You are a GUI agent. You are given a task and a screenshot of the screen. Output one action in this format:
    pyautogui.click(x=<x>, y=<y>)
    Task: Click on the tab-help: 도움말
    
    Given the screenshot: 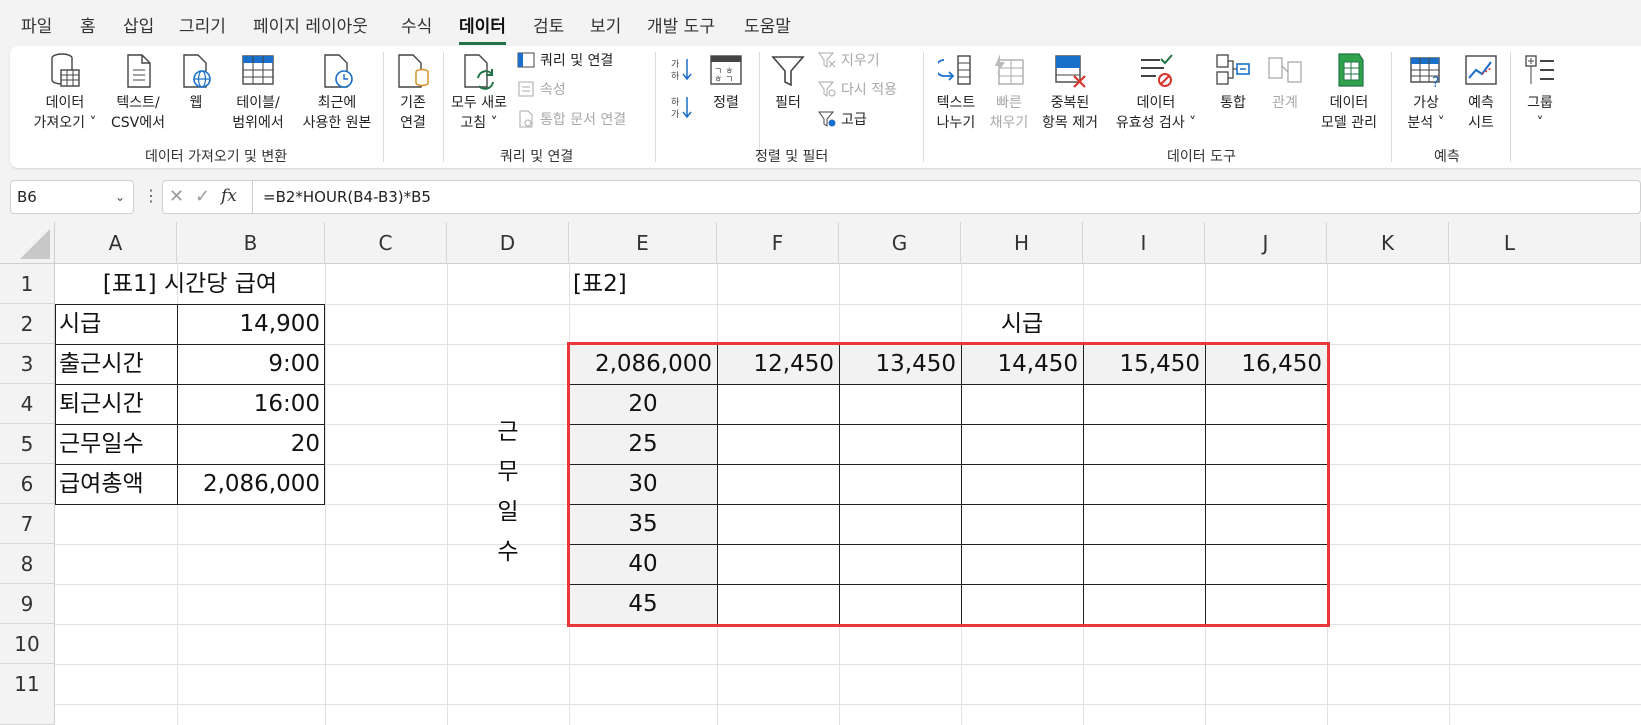 What is the action you would take?
    pyautogui.click(x=767, y=24)
    